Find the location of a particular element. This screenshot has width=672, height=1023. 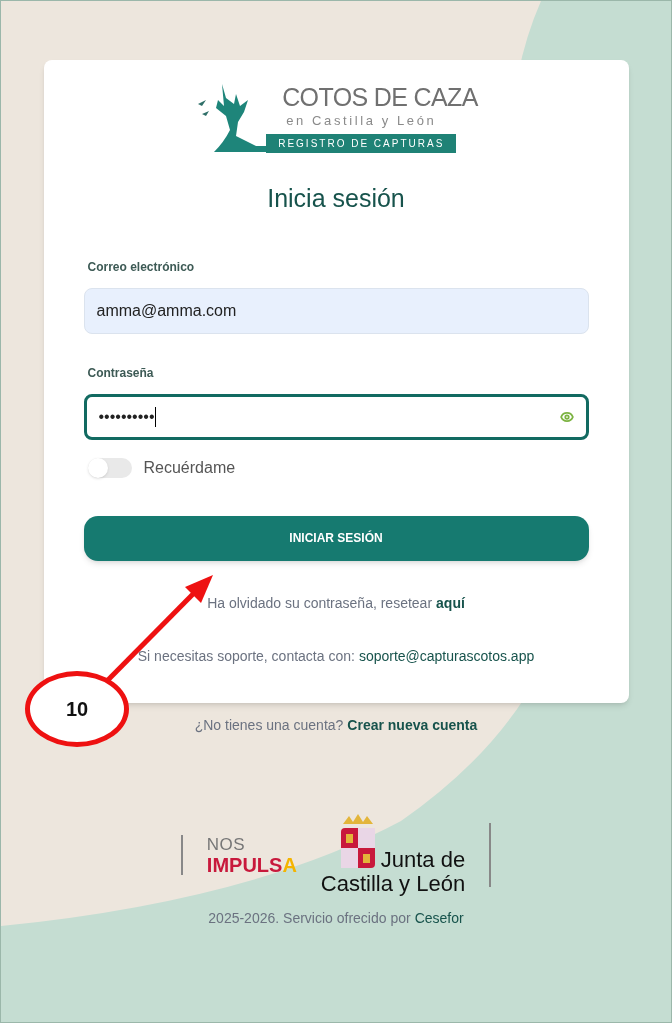

logo-subtitle: en Castilla y León is located at coordinates (361, 120).